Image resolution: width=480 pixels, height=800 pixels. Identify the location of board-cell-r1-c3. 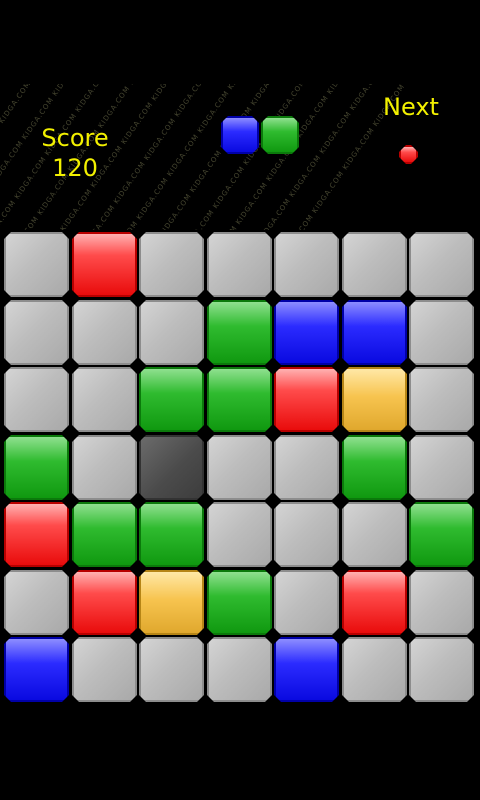
(171, 264).